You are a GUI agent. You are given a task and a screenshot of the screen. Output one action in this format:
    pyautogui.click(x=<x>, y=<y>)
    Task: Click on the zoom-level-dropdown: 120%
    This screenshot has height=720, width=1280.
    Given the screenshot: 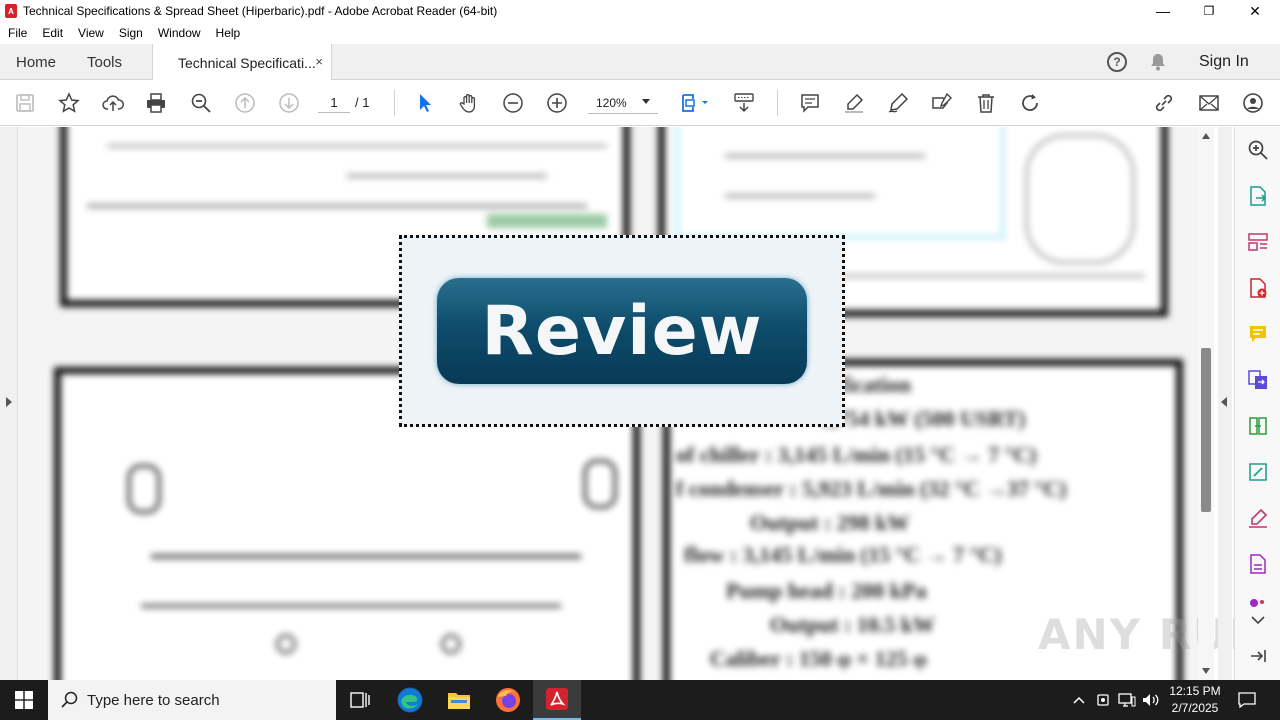 What is the action you would take?
    pyautogui.click(x=623, y=103)
    